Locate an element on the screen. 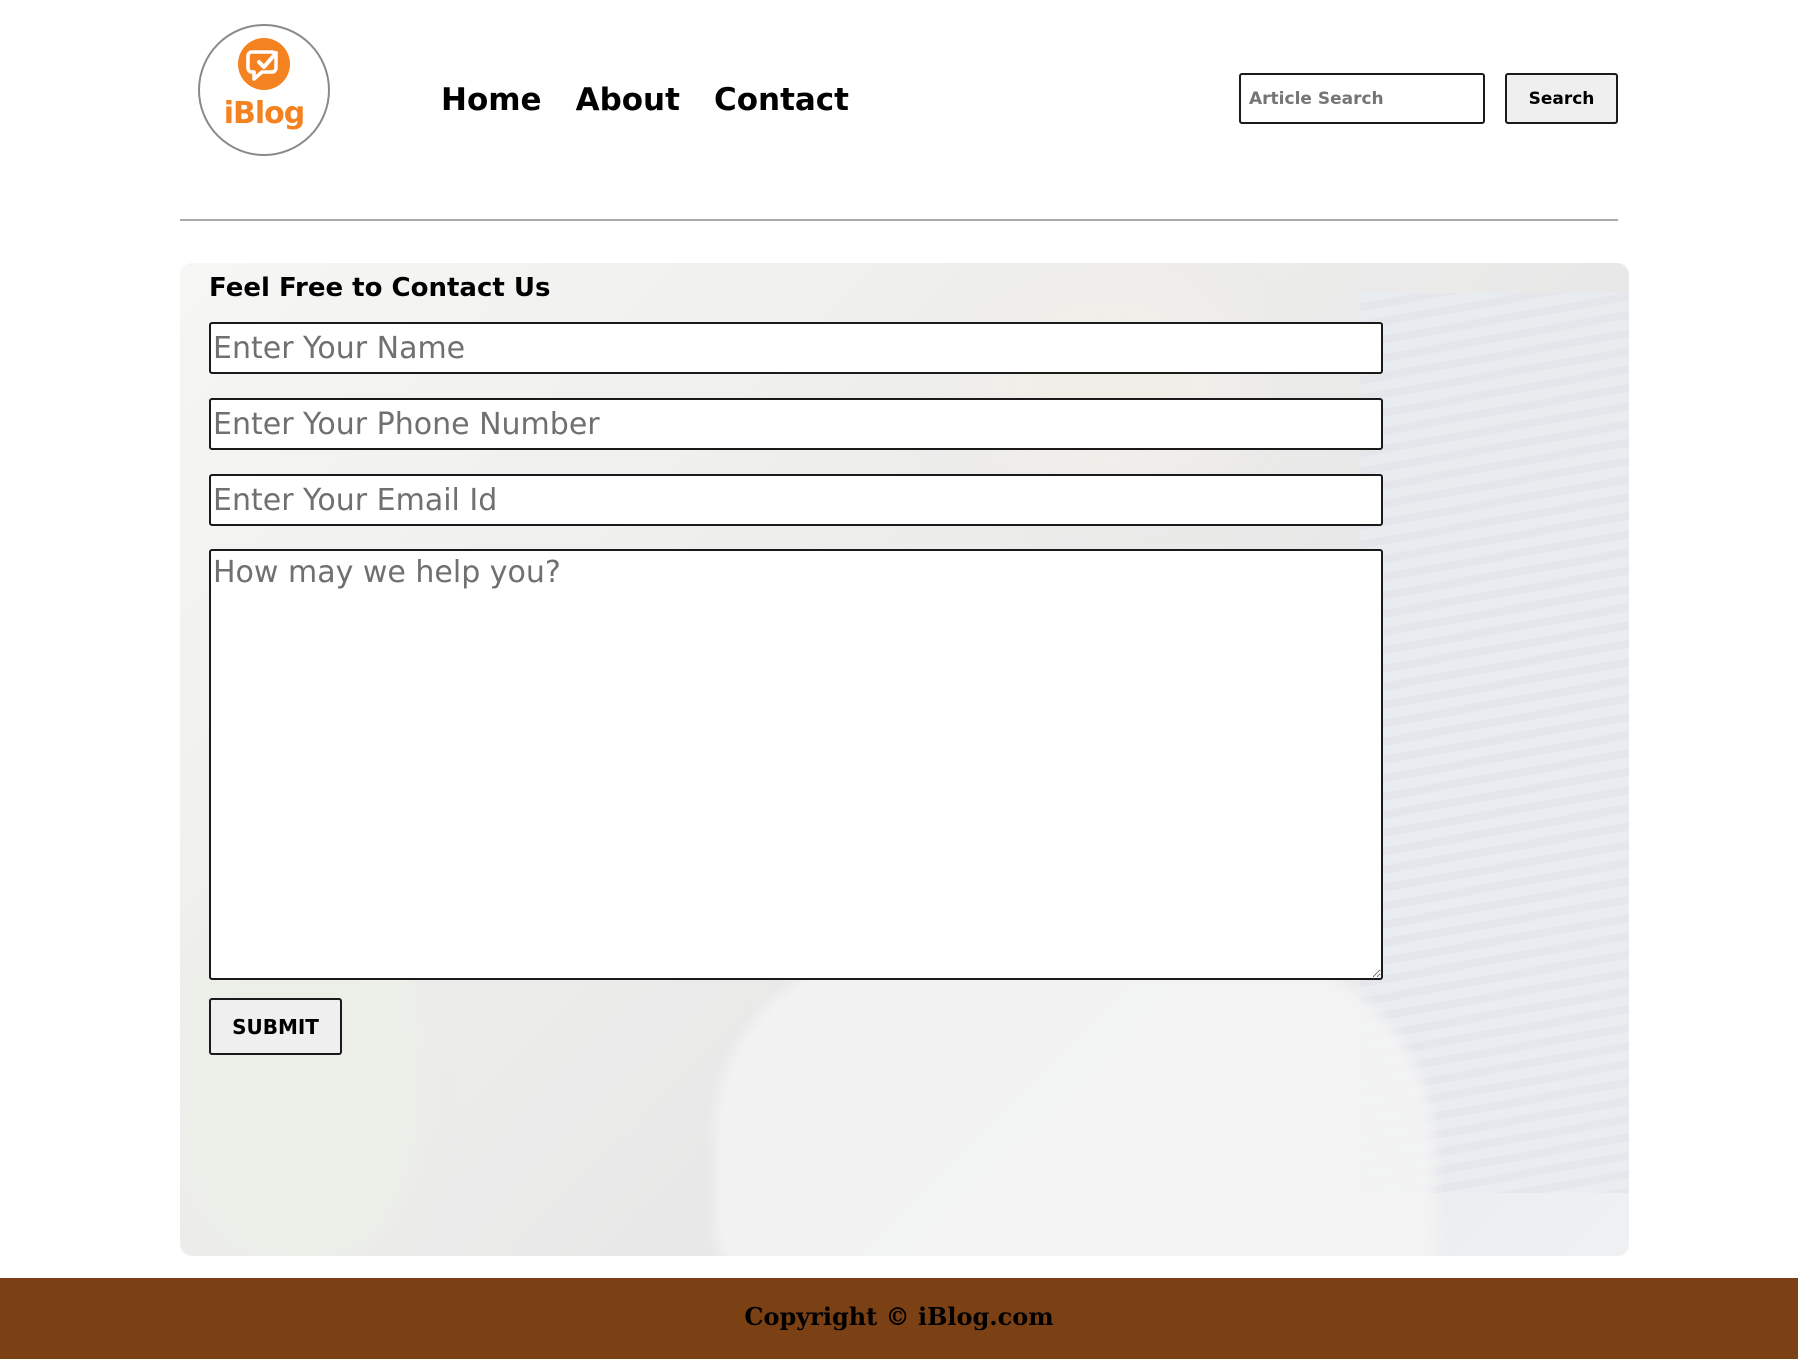 The image size is (1798, 1359). site-logo: iBlog is located at coordinates (264, 90).